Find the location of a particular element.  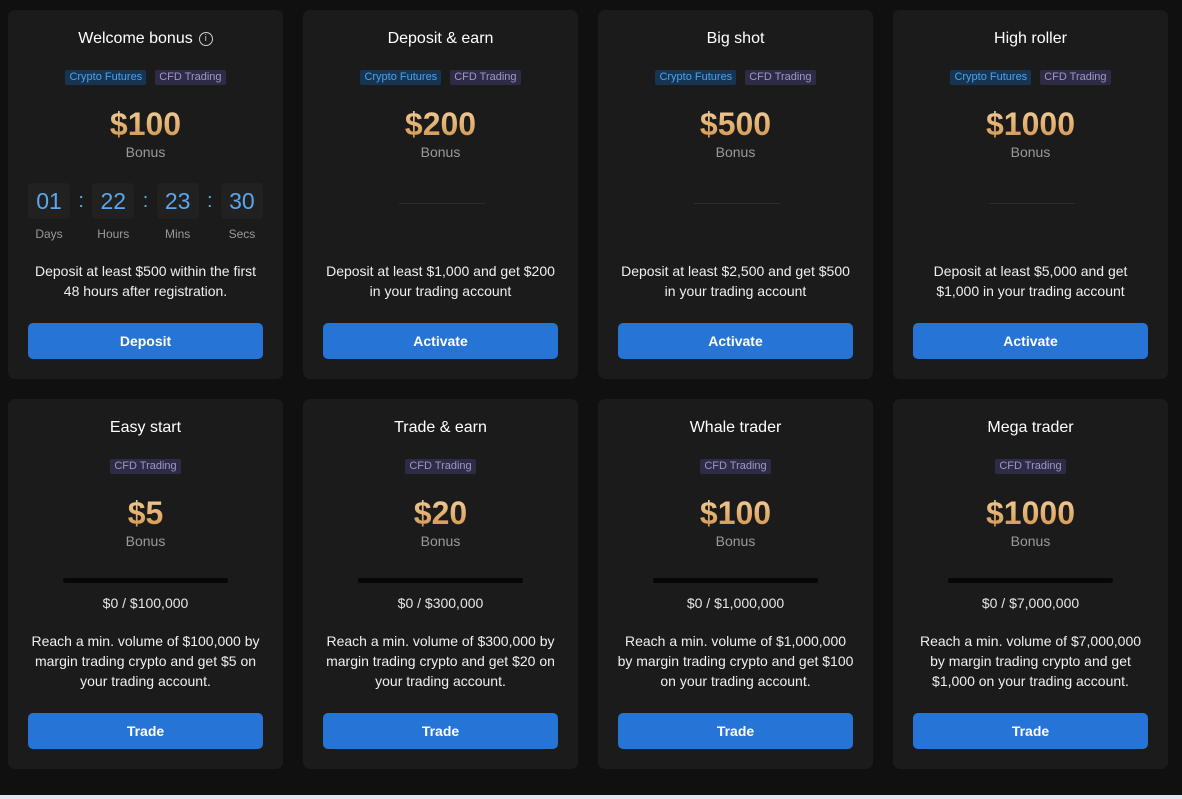

card-title: Deposit & earn is located at coordinates (440, 38).